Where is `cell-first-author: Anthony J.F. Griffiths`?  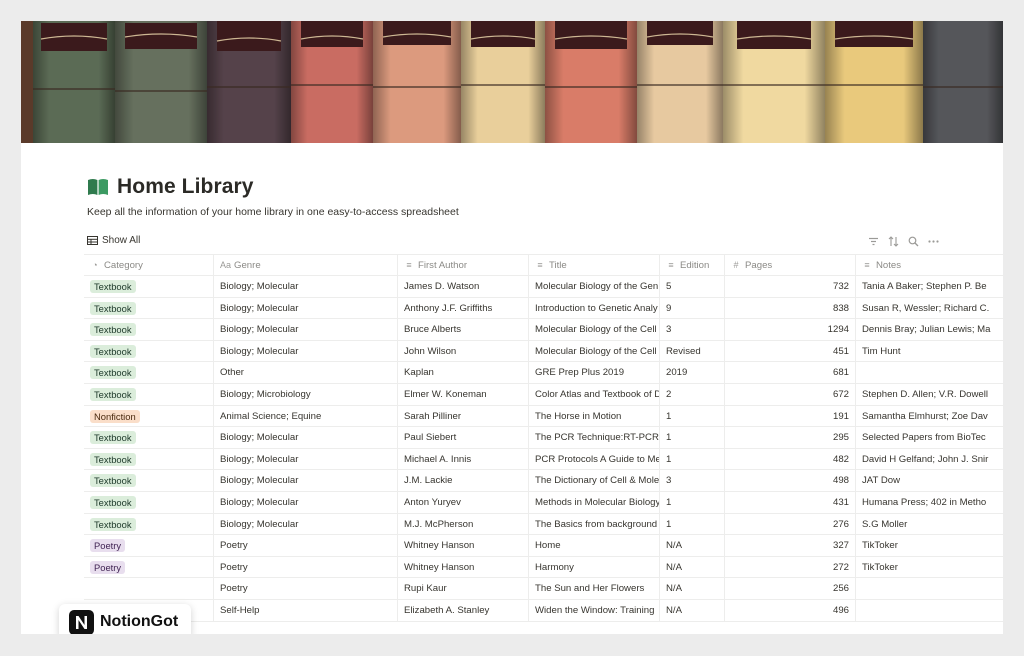 cell-first-author: Anthony J.F. Griffiths is located at coordinates (463, 308).